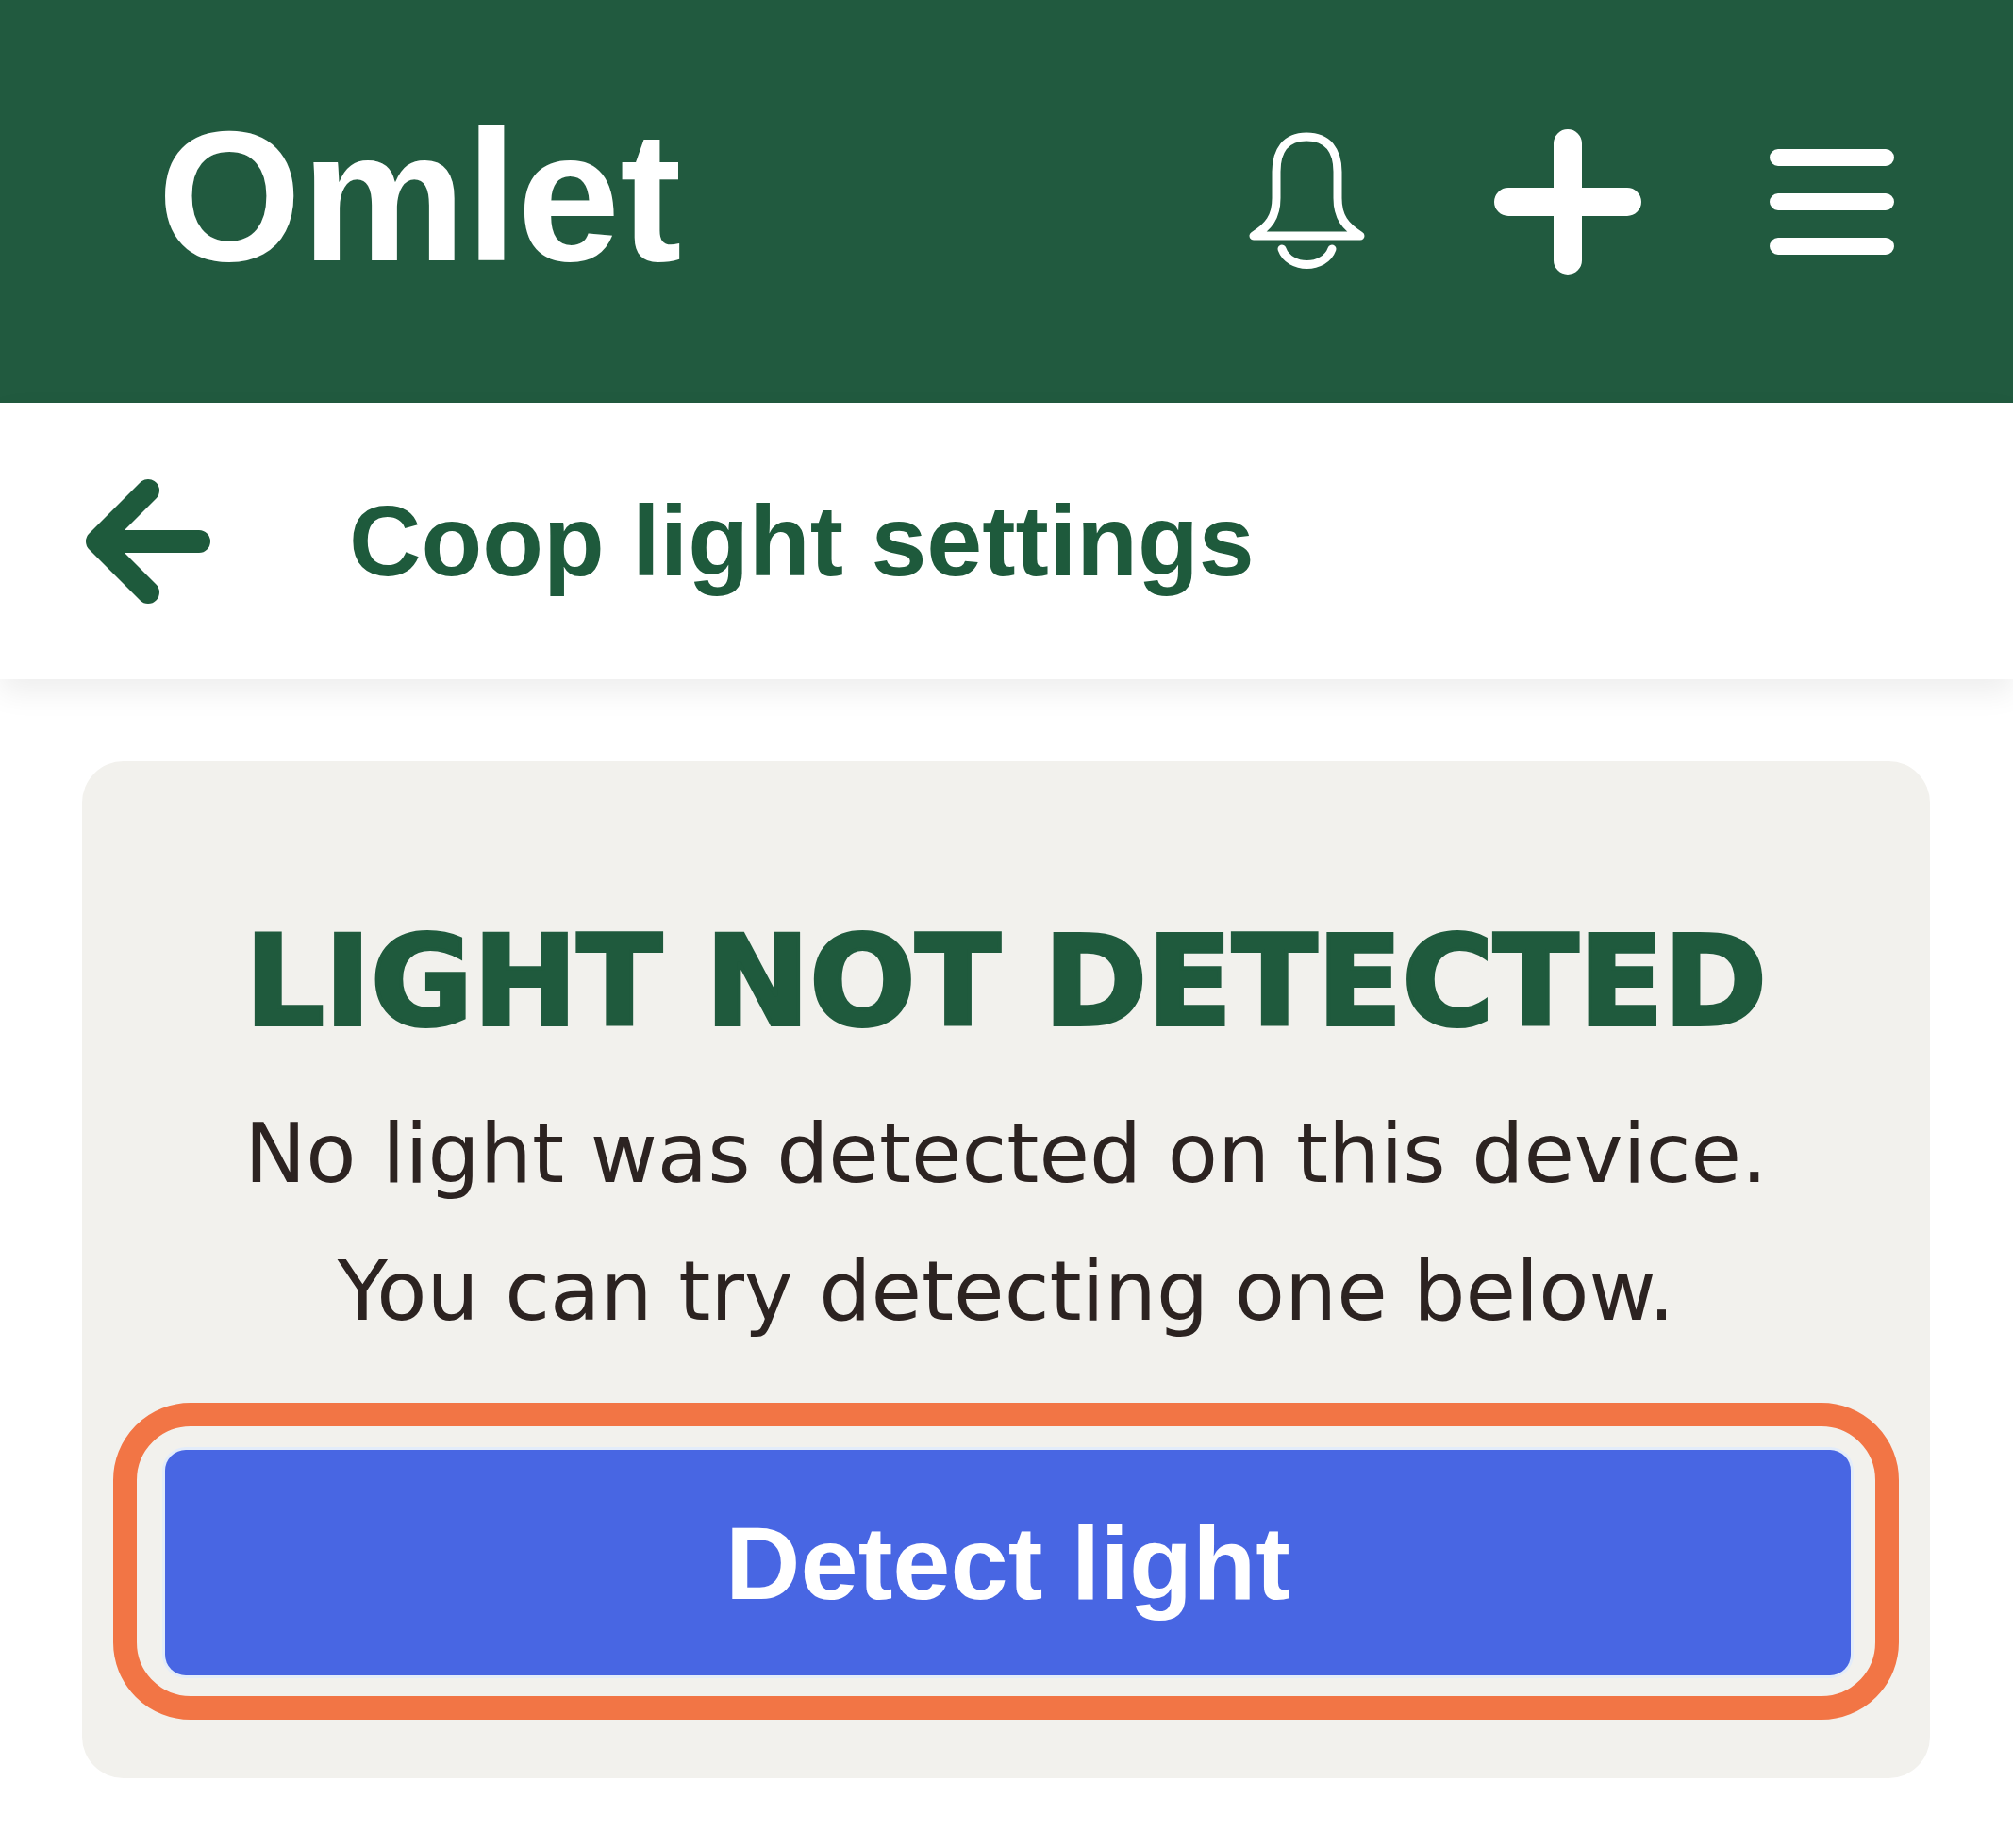  Describe the element at coordinates (1832, 202) in the screenshot. I see `menu-icon` at that location.